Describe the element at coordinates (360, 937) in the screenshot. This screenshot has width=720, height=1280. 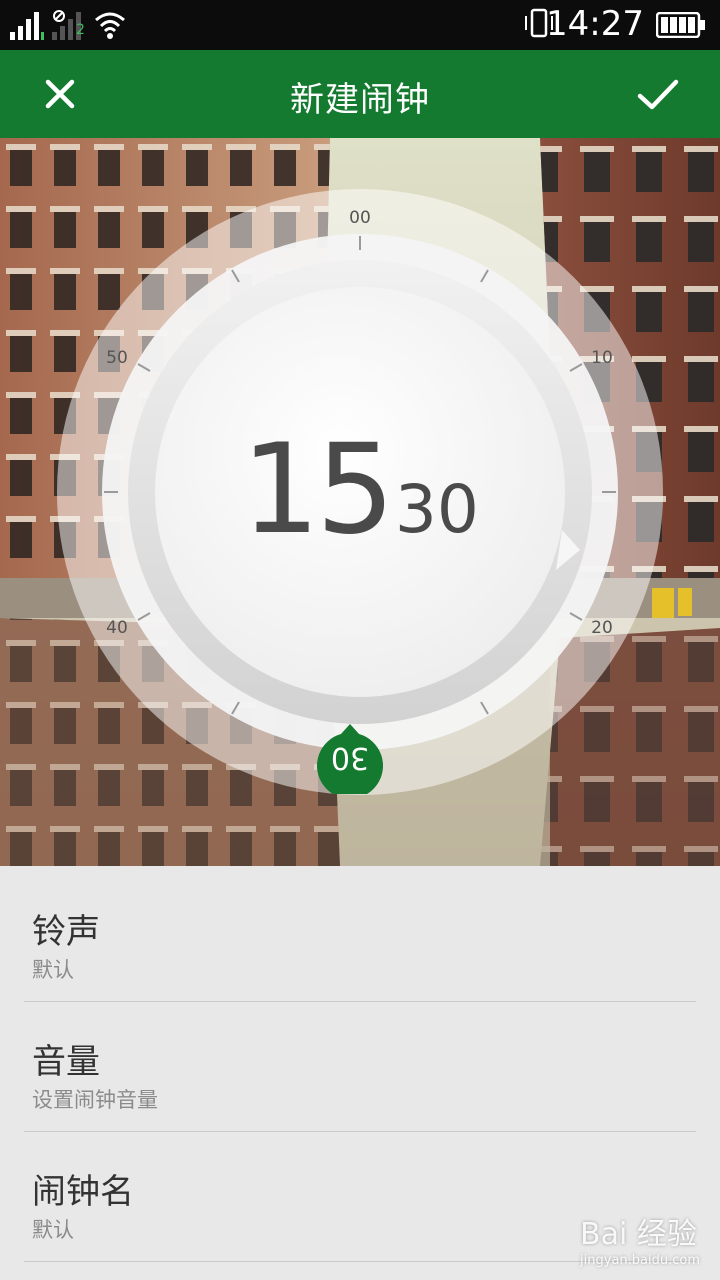
I see `setting-ringtone: 铃声 默认` at that location.